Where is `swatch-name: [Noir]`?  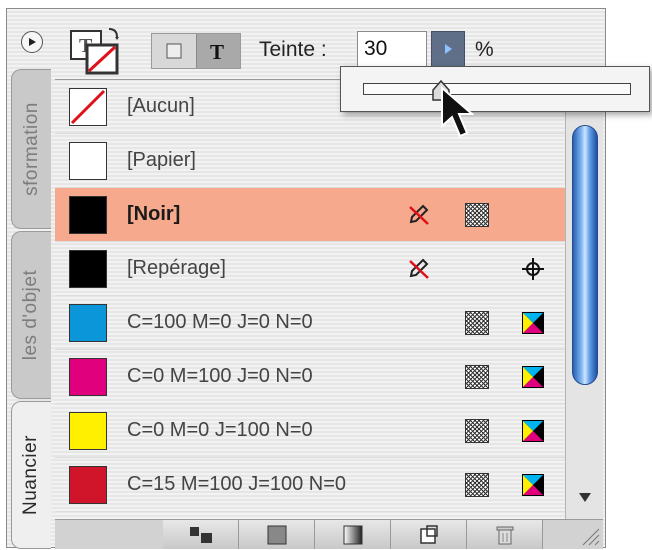 swatch-name: [Noir] is located at coordinates (154, 214).